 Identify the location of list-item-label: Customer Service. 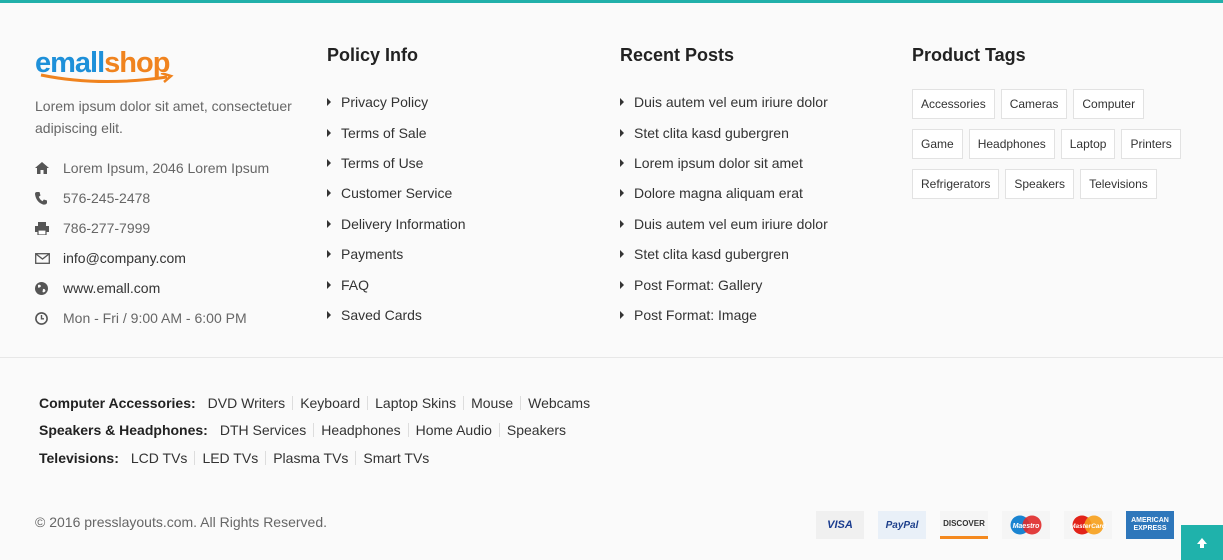
(397, 193).